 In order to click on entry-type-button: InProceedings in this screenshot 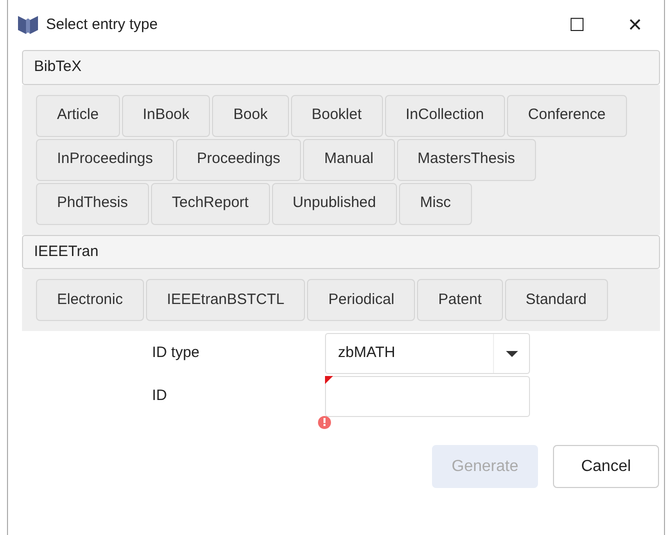, I will do `click(105, 159)`.